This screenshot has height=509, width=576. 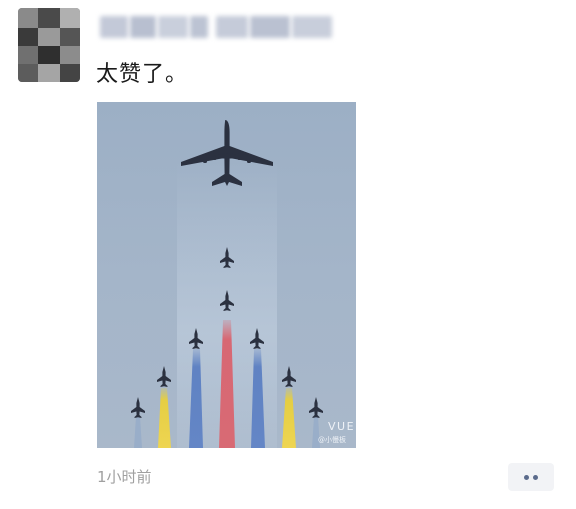 I want to click on more-dots-icon, so click(x=526, y=477).